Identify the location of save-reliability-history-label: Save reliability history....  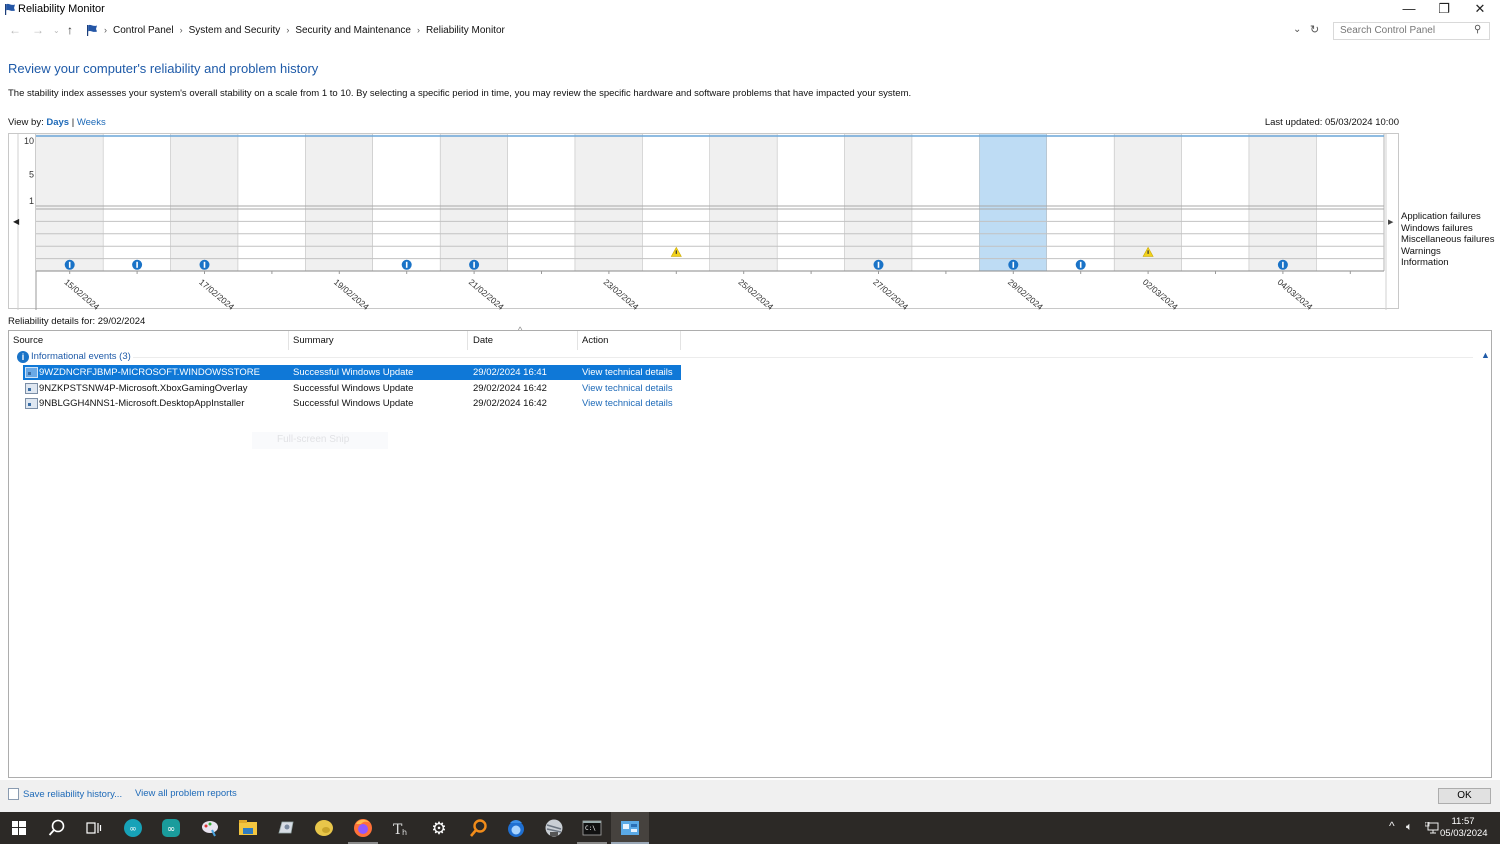
(72, 794).